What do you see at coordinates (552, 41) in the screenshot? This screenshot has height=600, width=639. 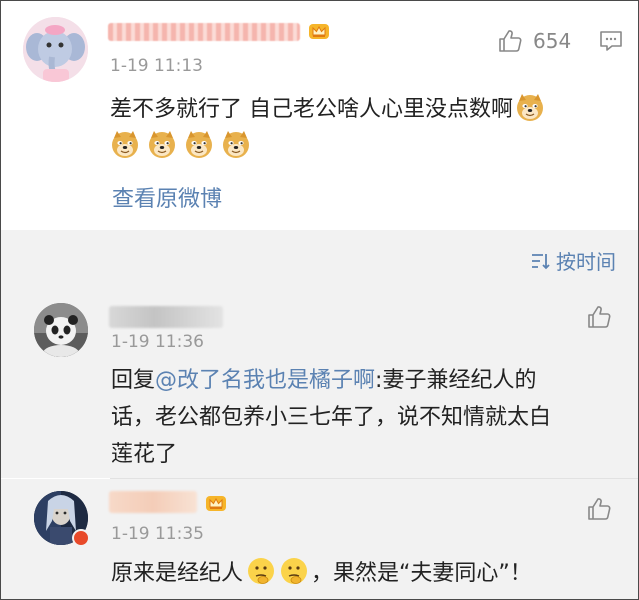 I see `like-count: 654` at bounding box center [552, 41].